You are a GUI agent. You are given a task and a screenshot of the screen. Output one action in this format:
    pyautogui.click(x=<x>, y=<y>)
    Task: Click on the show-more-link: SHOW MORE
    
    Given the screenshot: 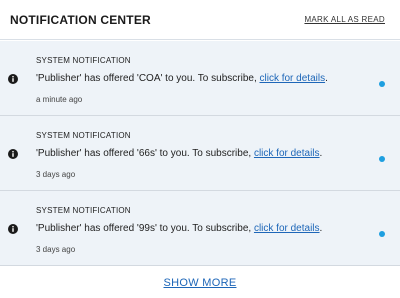 What is the action you would take?
    pyautogui.click(x=200, y=283)
    